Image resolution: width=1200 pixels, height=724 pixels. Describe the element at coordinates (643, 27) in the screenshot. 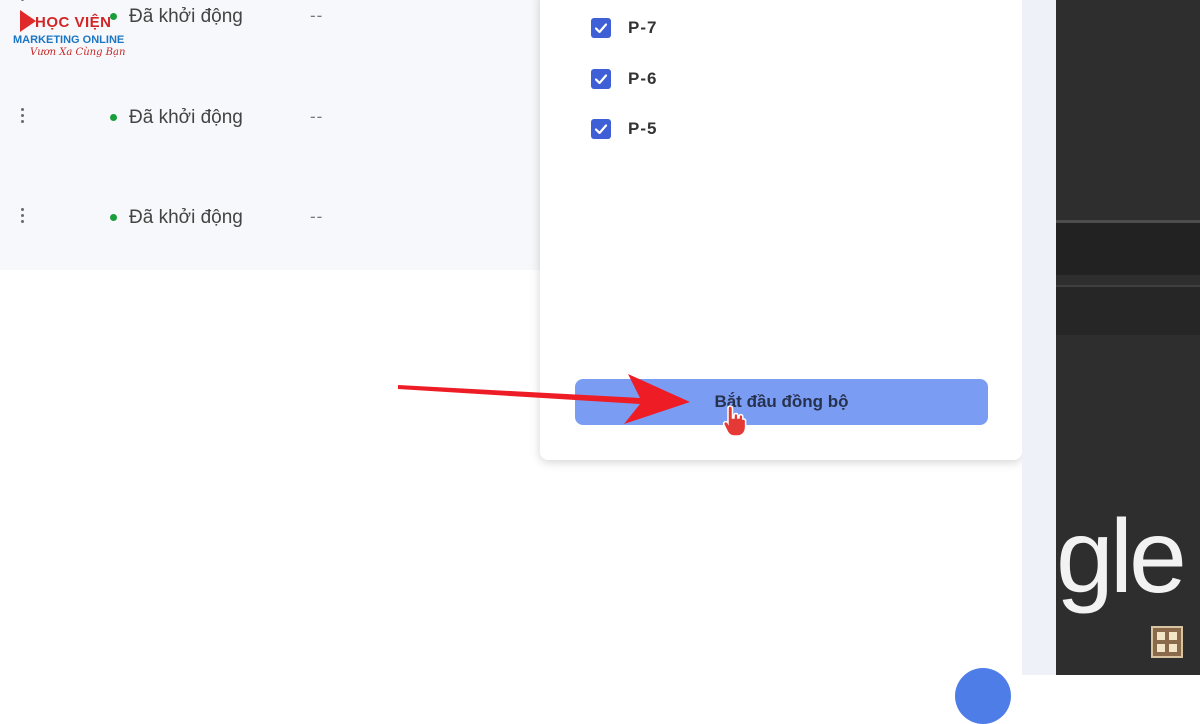

I see `check-label: P-7` at that location.